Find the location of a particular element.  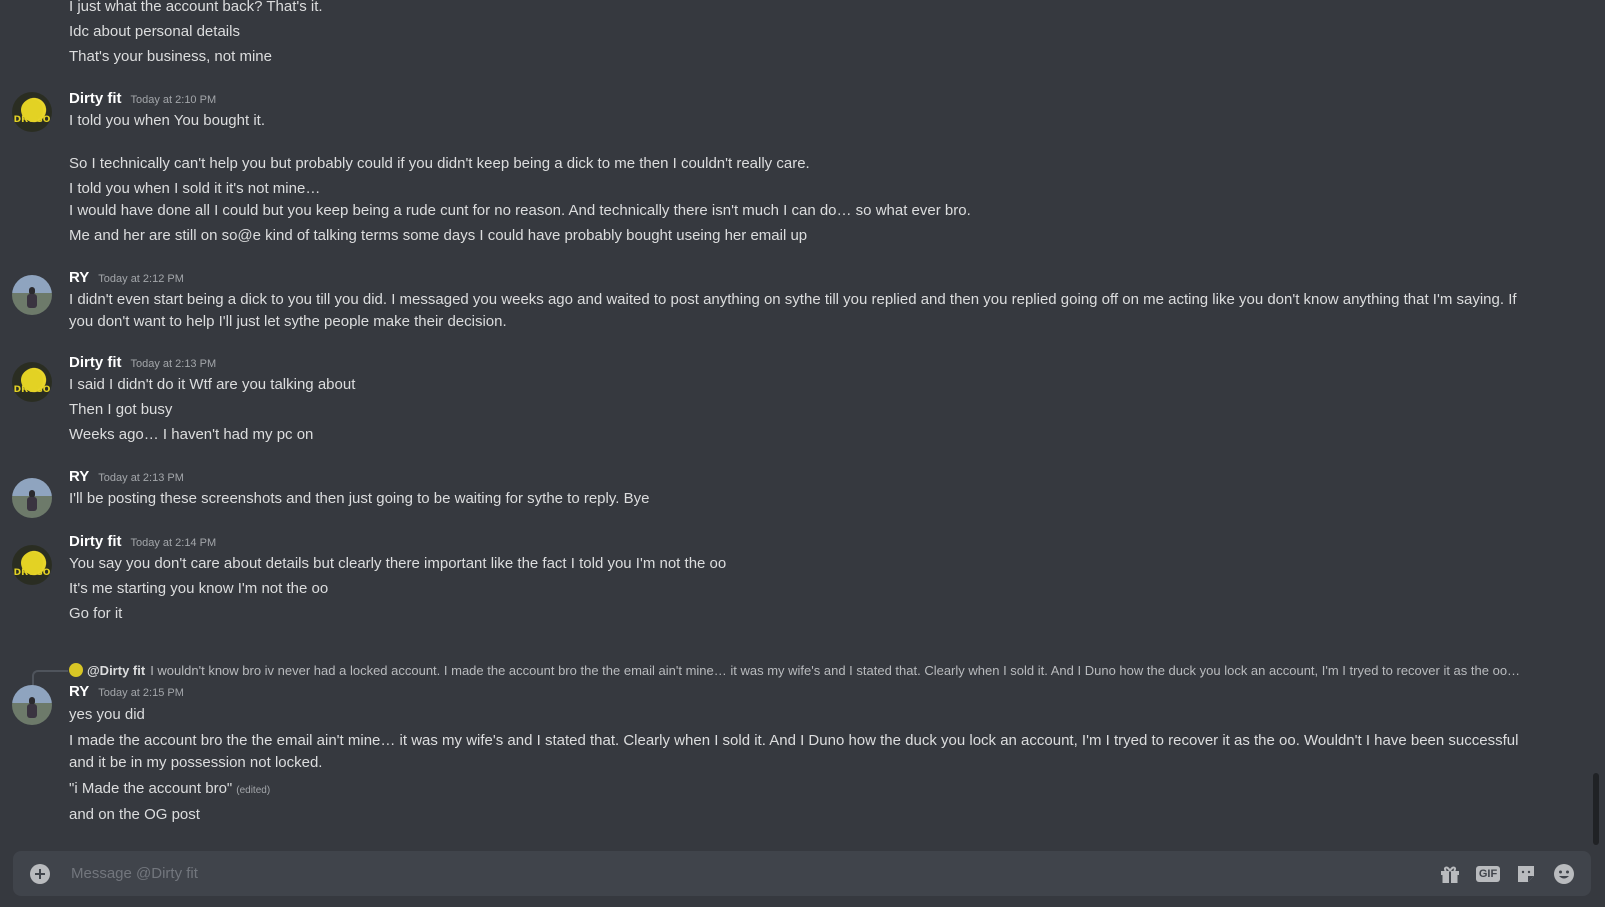

timestamp: Today at 2:14 PM is located at coordinates (173, 543).